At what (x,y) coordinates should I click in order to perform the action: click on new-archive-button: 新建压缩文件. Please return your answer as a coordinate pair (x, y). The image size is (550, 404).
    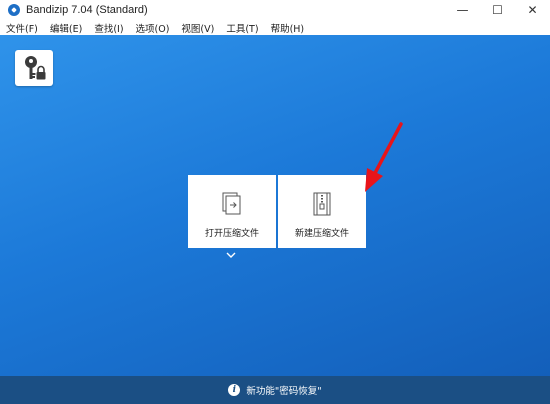
    Looking at the image, I should click on (322, 211).